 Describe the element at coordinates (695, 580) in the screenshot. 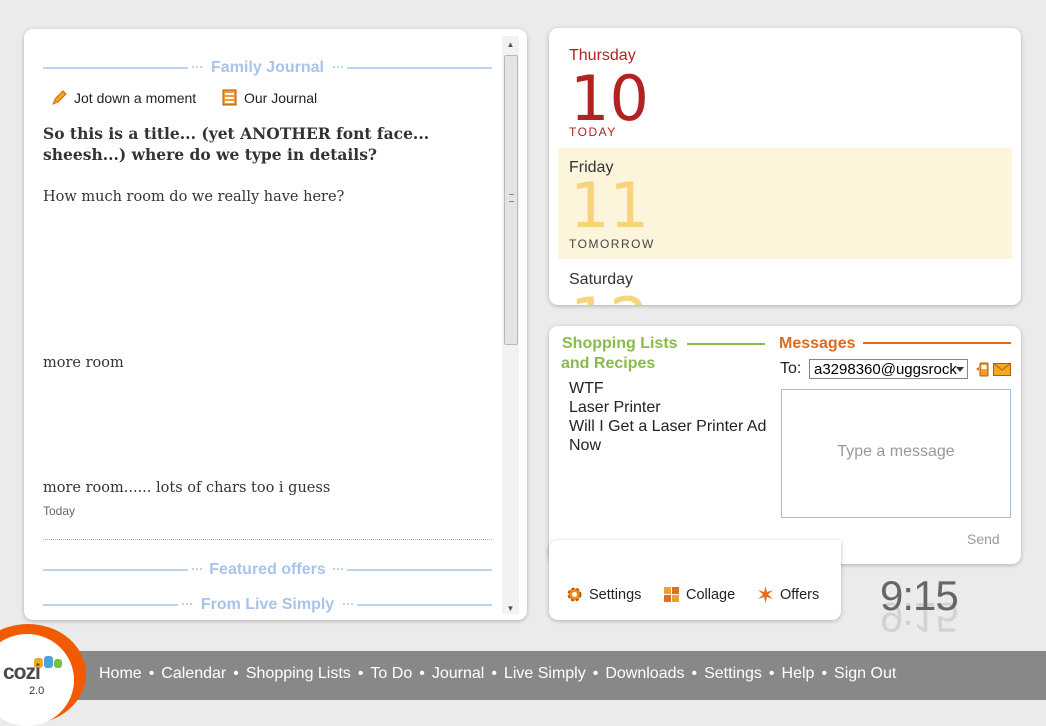

I see `more-panel: More Settings Collage Offers` at that location.